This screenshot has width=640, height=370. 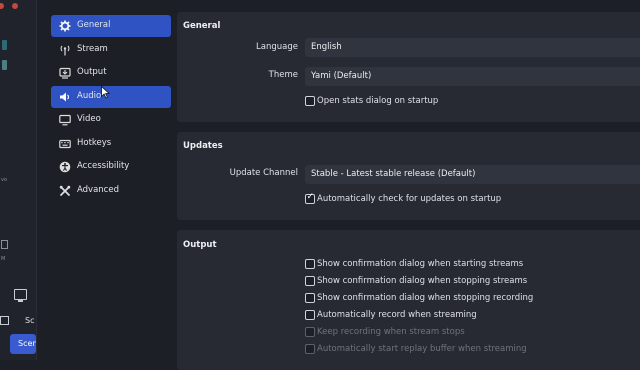 I want to click on sidebar-item-stream: Stream, so click(x=111, y=50).